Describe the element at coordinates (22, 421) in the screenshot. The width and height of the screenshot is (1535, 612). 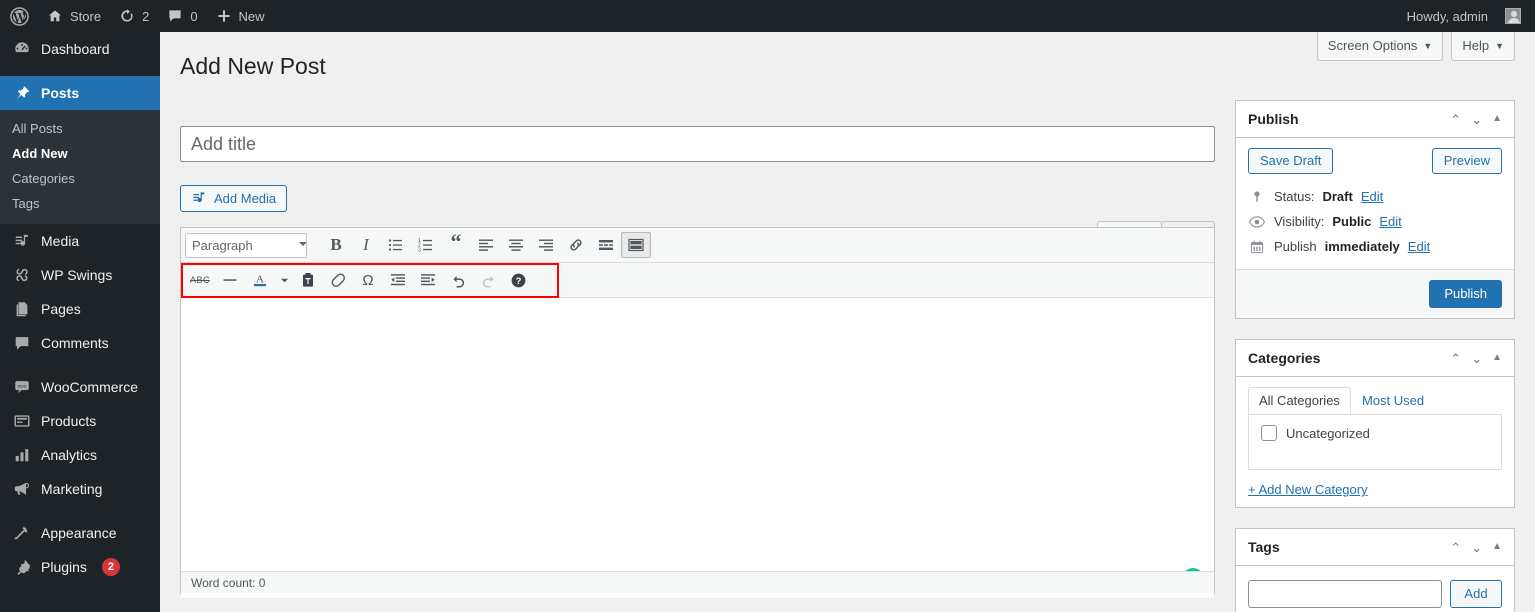
I see `products-icon` at that location.